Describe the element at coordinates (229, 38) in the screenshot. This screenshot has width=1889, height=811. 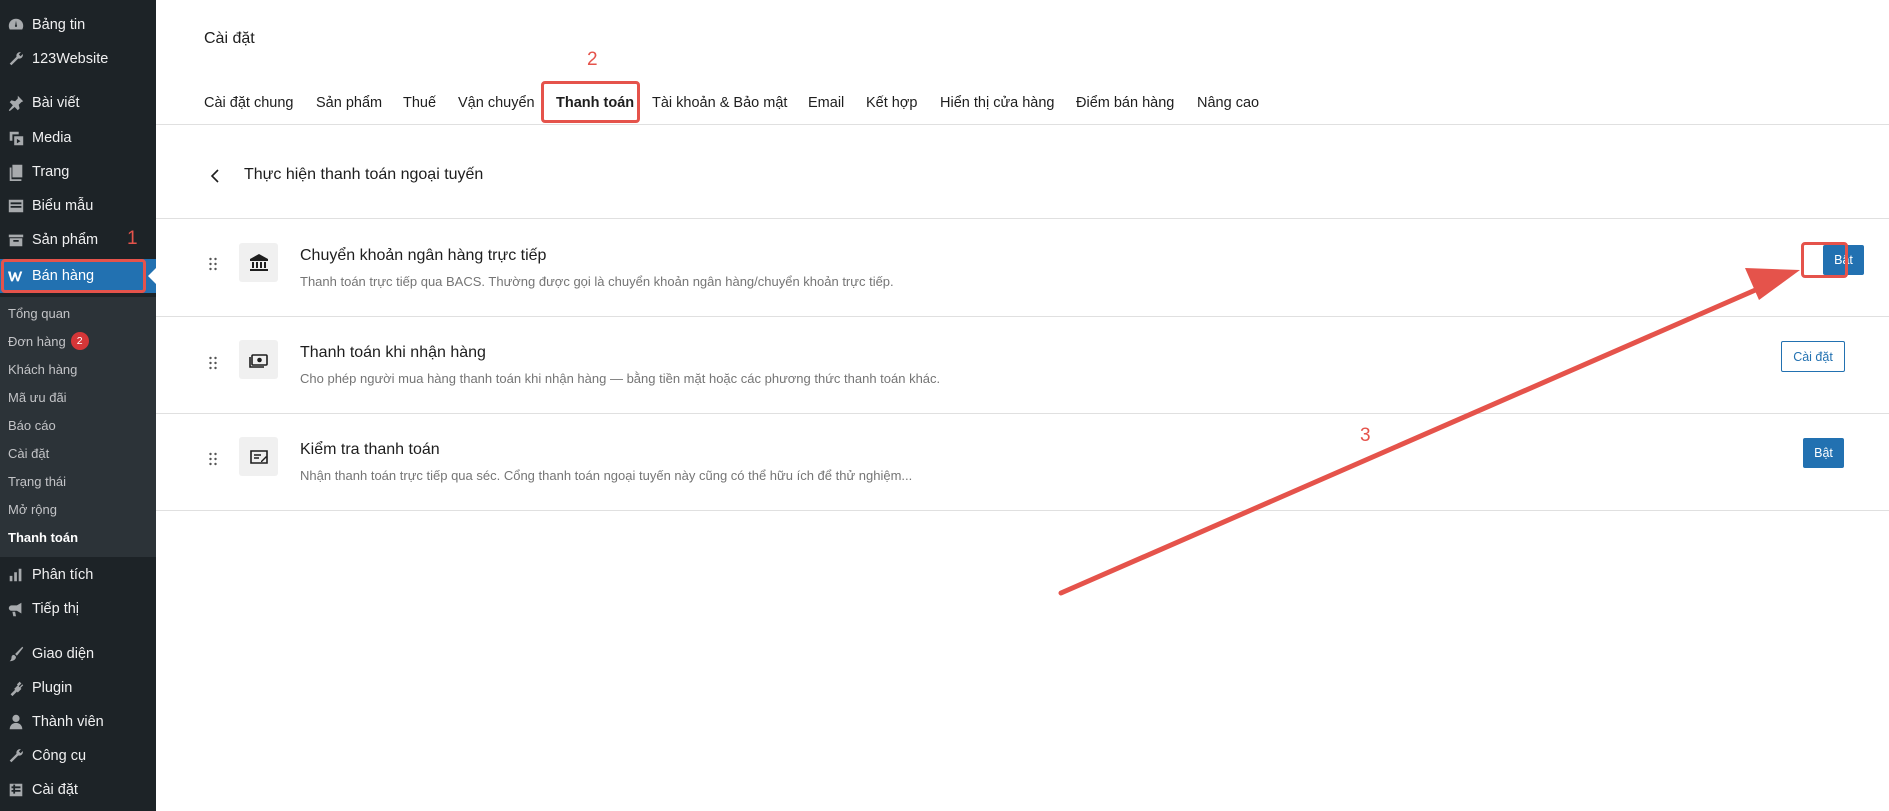
I see `page-title: Cài đặt` at that location.